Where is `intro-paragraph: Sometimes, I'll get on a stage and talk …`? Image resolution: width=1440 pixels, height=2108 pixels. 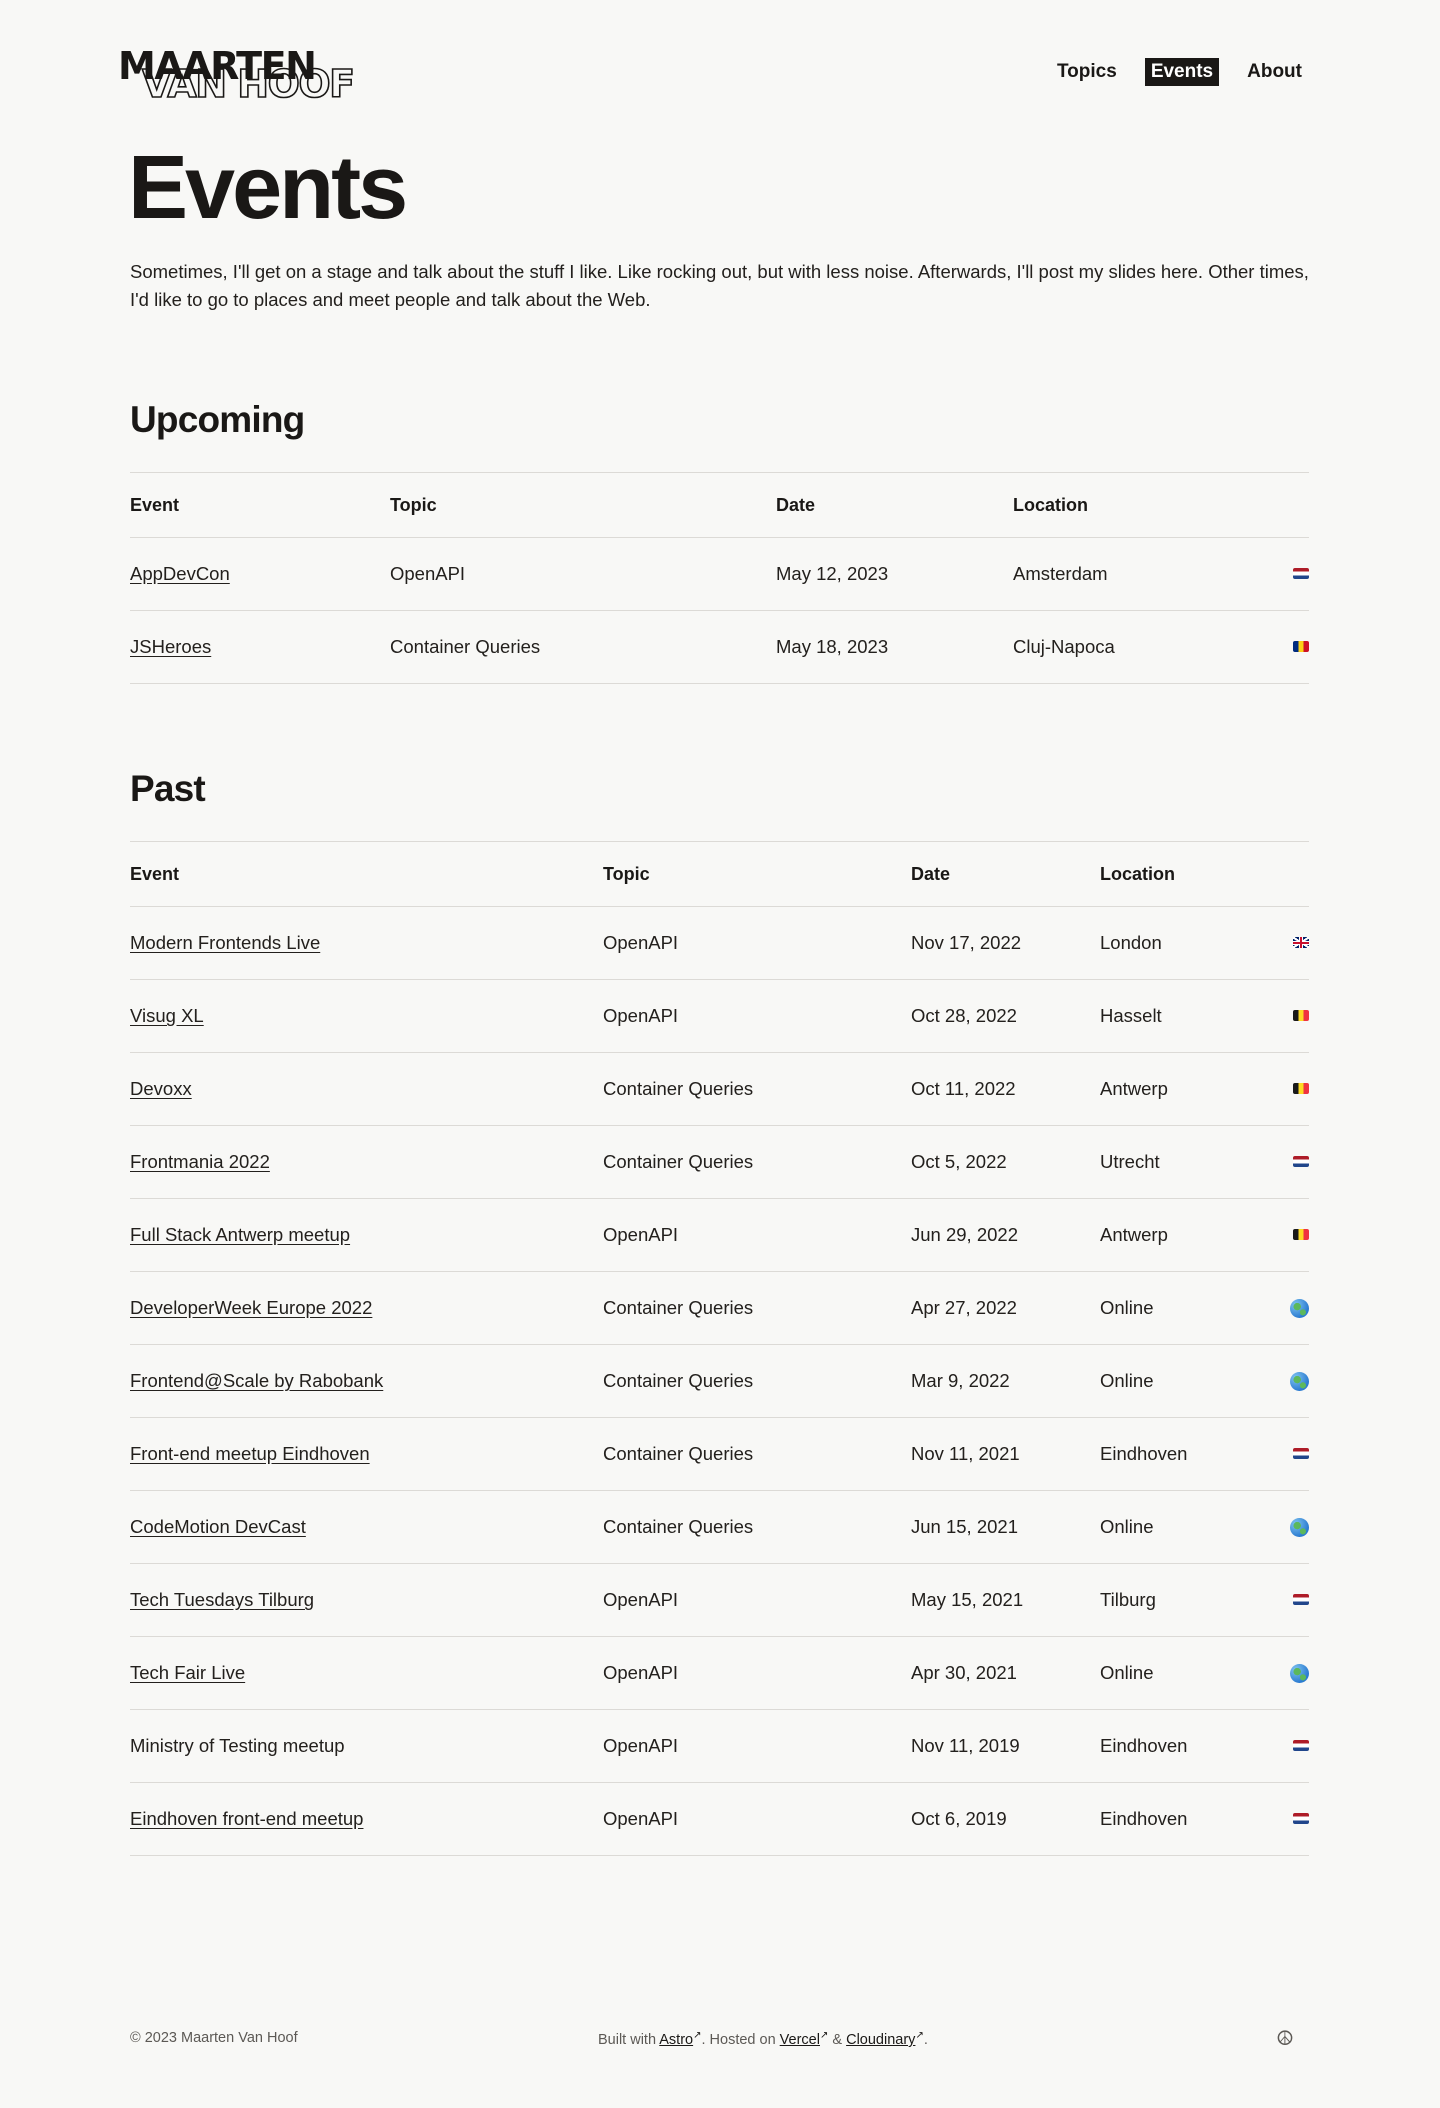 intro-paragraph: Sometimes, I'll get on a stage and talk … is located at coordinates (719, 285).